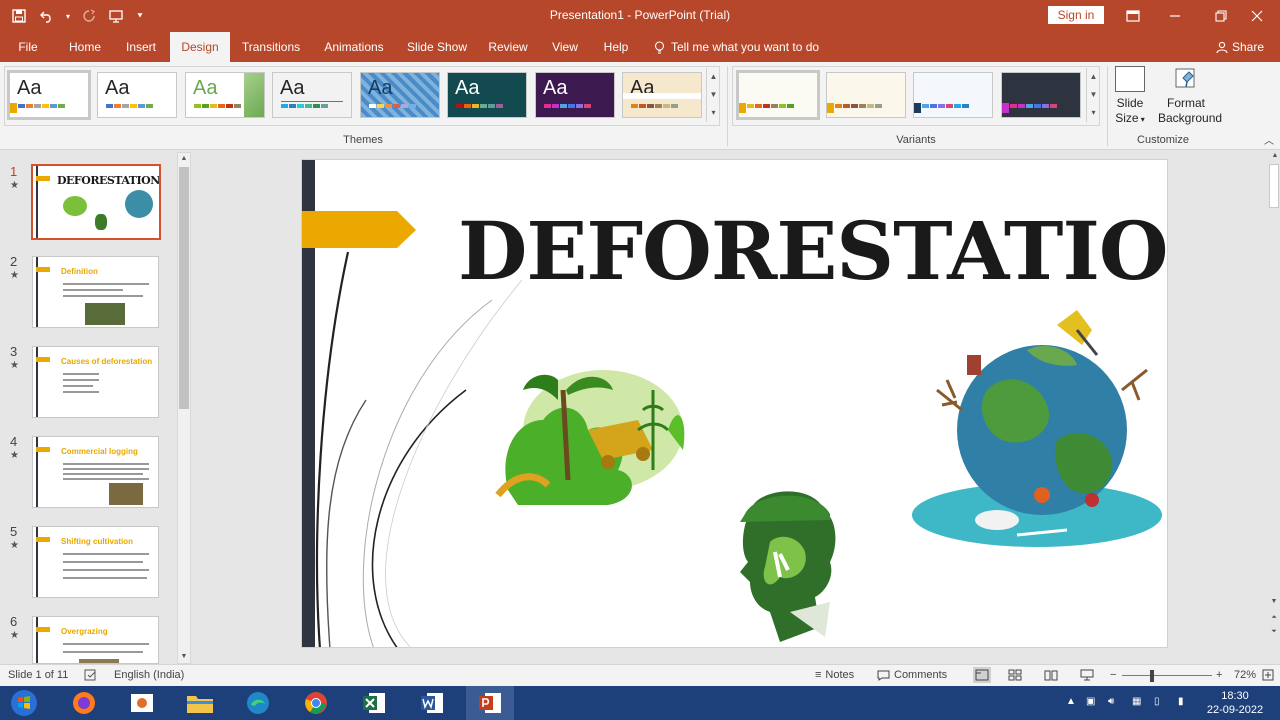 This screenshot has height=720, width=1280. What do you see at coordinates (1269, 139) in the screenshot?
I see `collapse-ribbon-icon: ︿` at bounding box center [1269, 139].